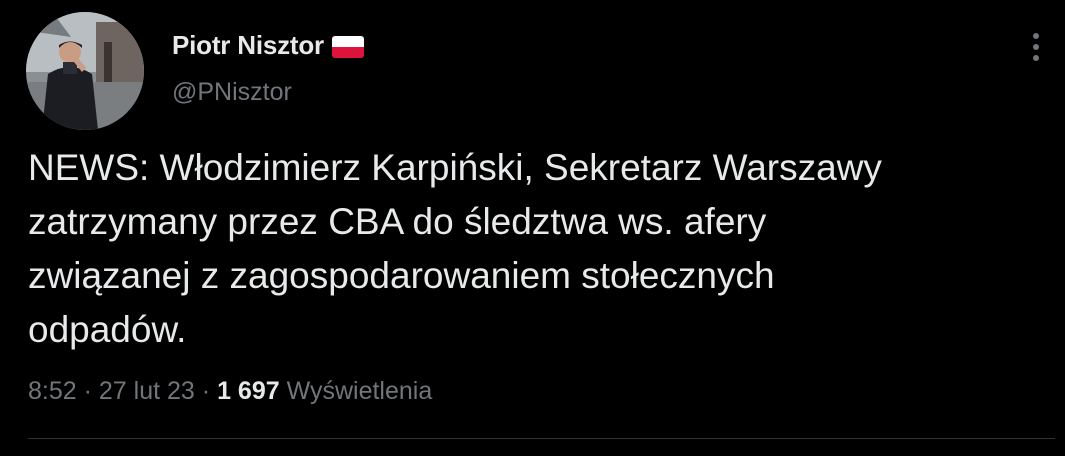 This screenshot has height=456, width=1065. I want to click on poland-flag-icon, so click(347, 46).